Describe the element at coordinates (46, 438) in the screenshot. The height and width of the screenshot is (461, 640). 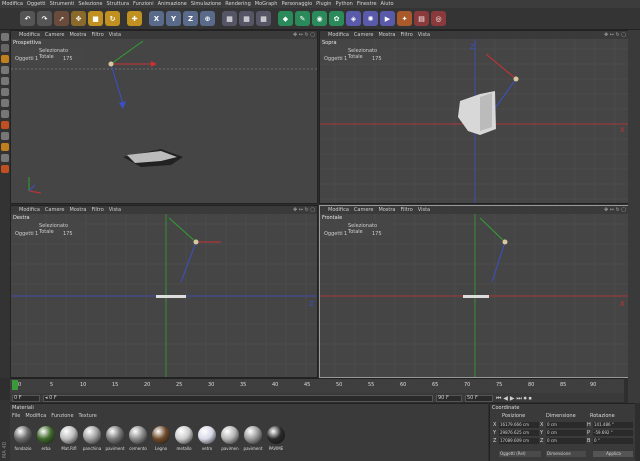
I see `material-swatch: erba` at that location.